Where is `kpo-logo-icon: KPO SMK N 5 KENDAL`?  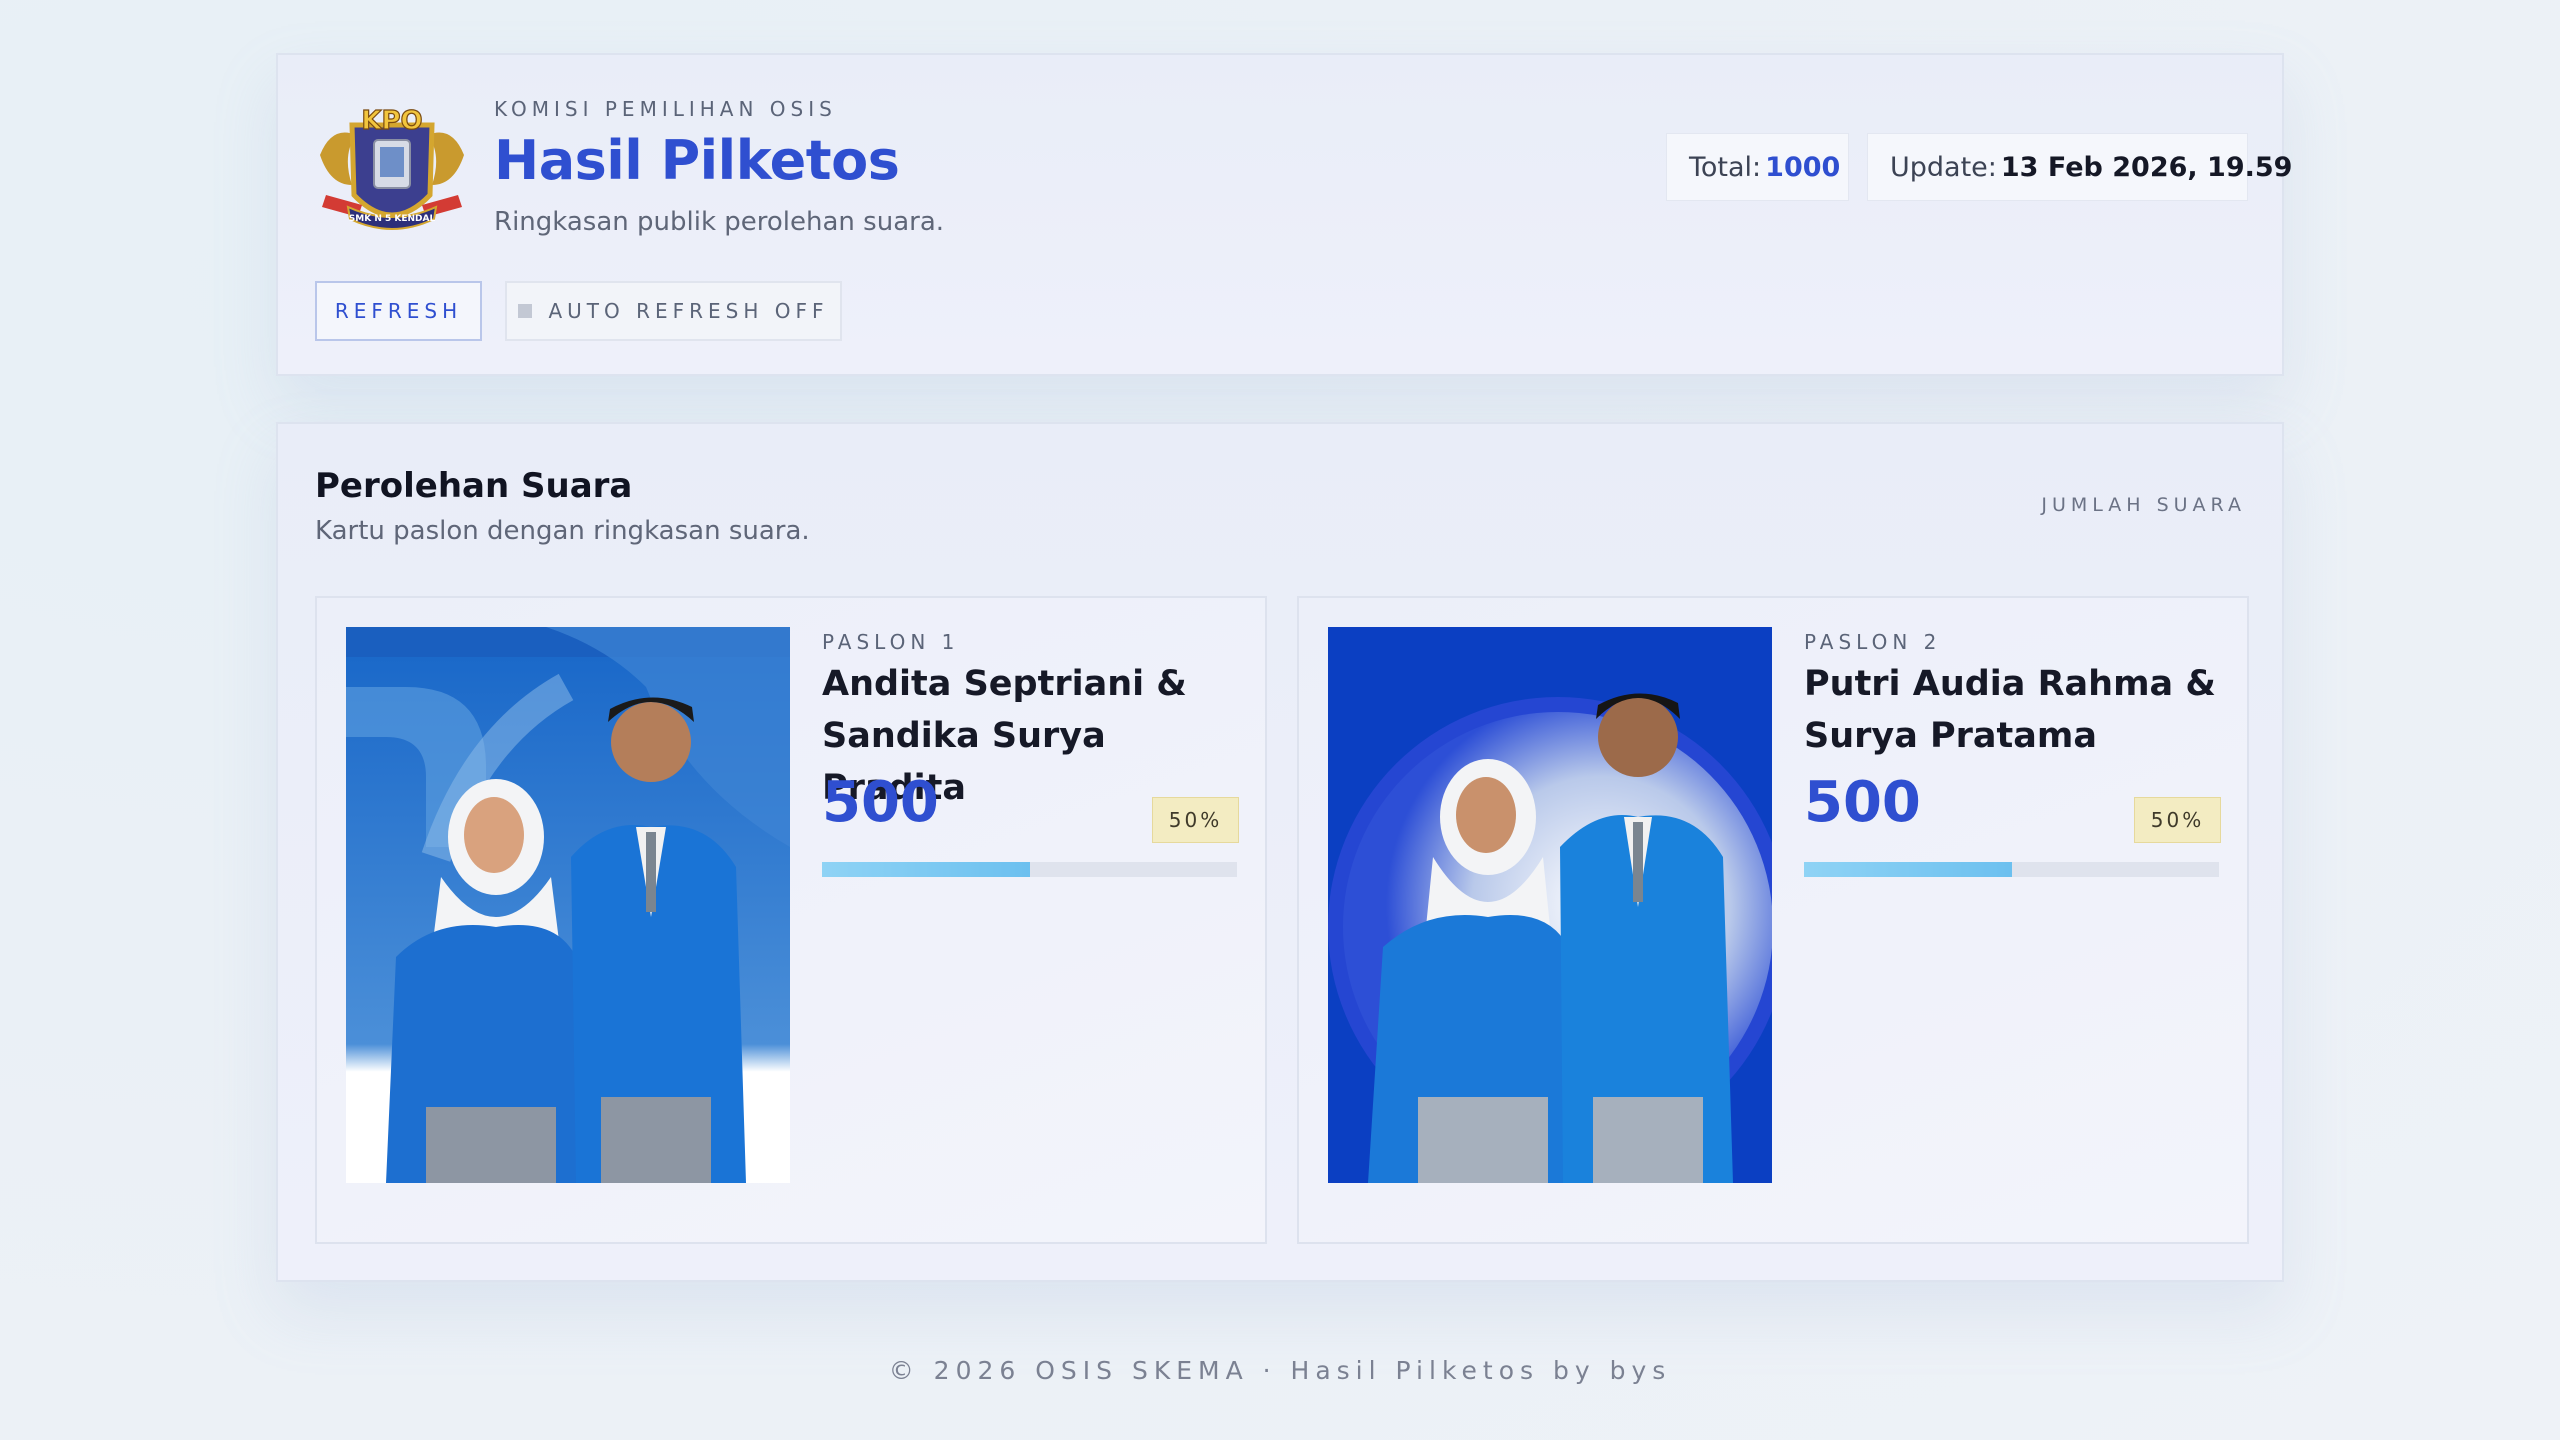 kpo-logo-icon: KPO SMK N 5 KENDAL is located at coordinates (392, 170).